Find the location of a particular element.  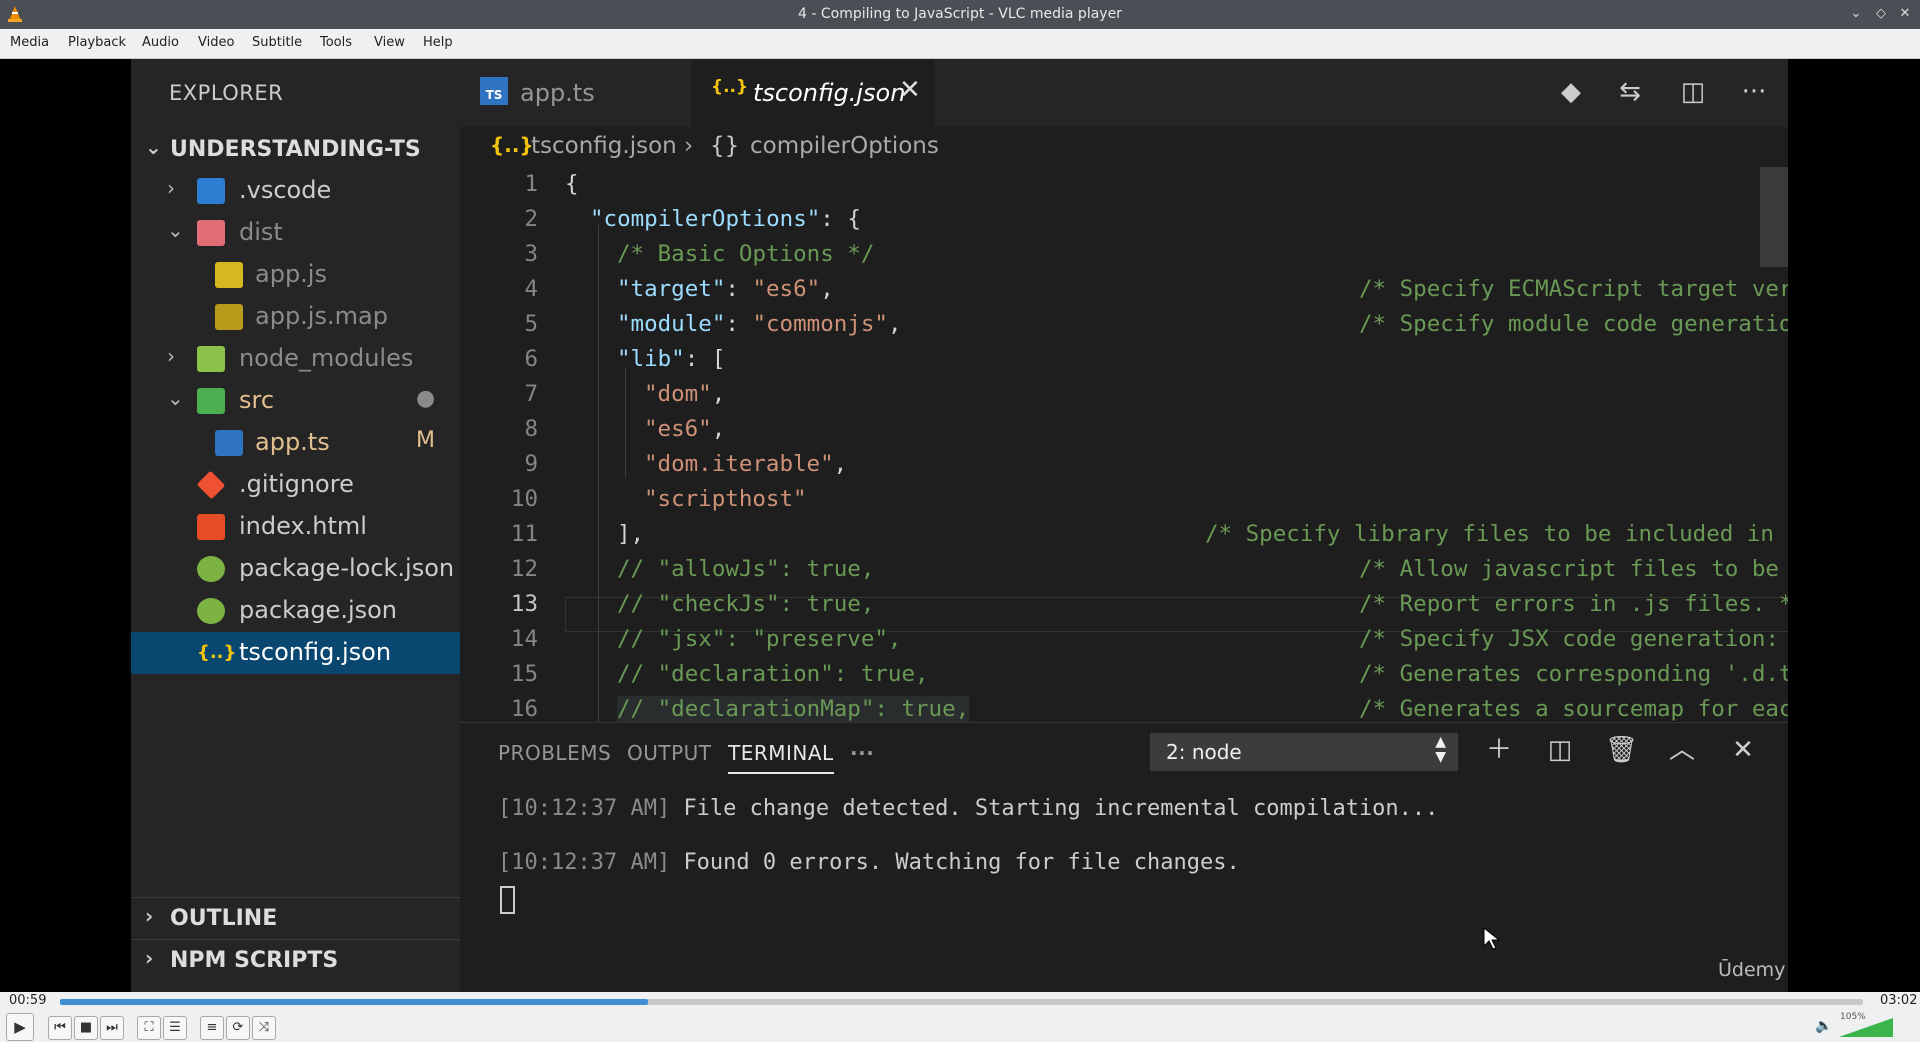

trash-icon: 🗑 is located at coordinates (1621, 750).